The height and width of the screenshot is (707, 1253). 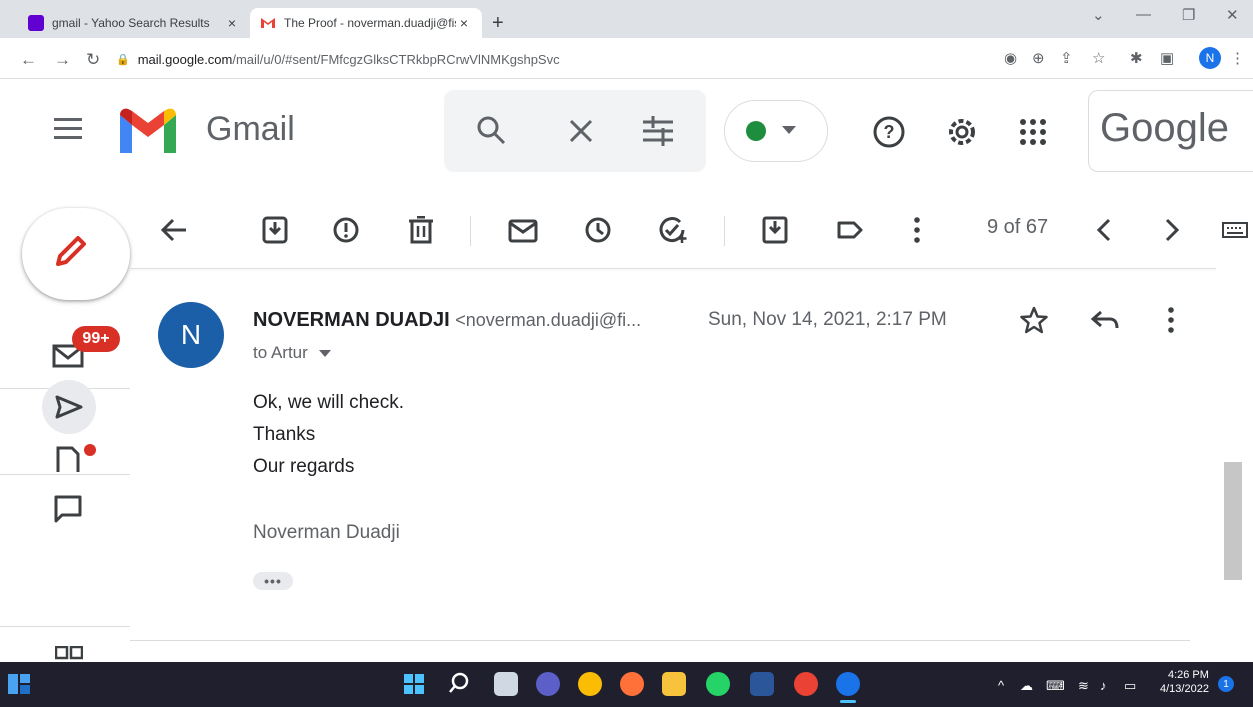 What do you see at coordinates (68, 509) in the screenshot?
I see `chat-bubble-icon` at bounding box center [68, 509].